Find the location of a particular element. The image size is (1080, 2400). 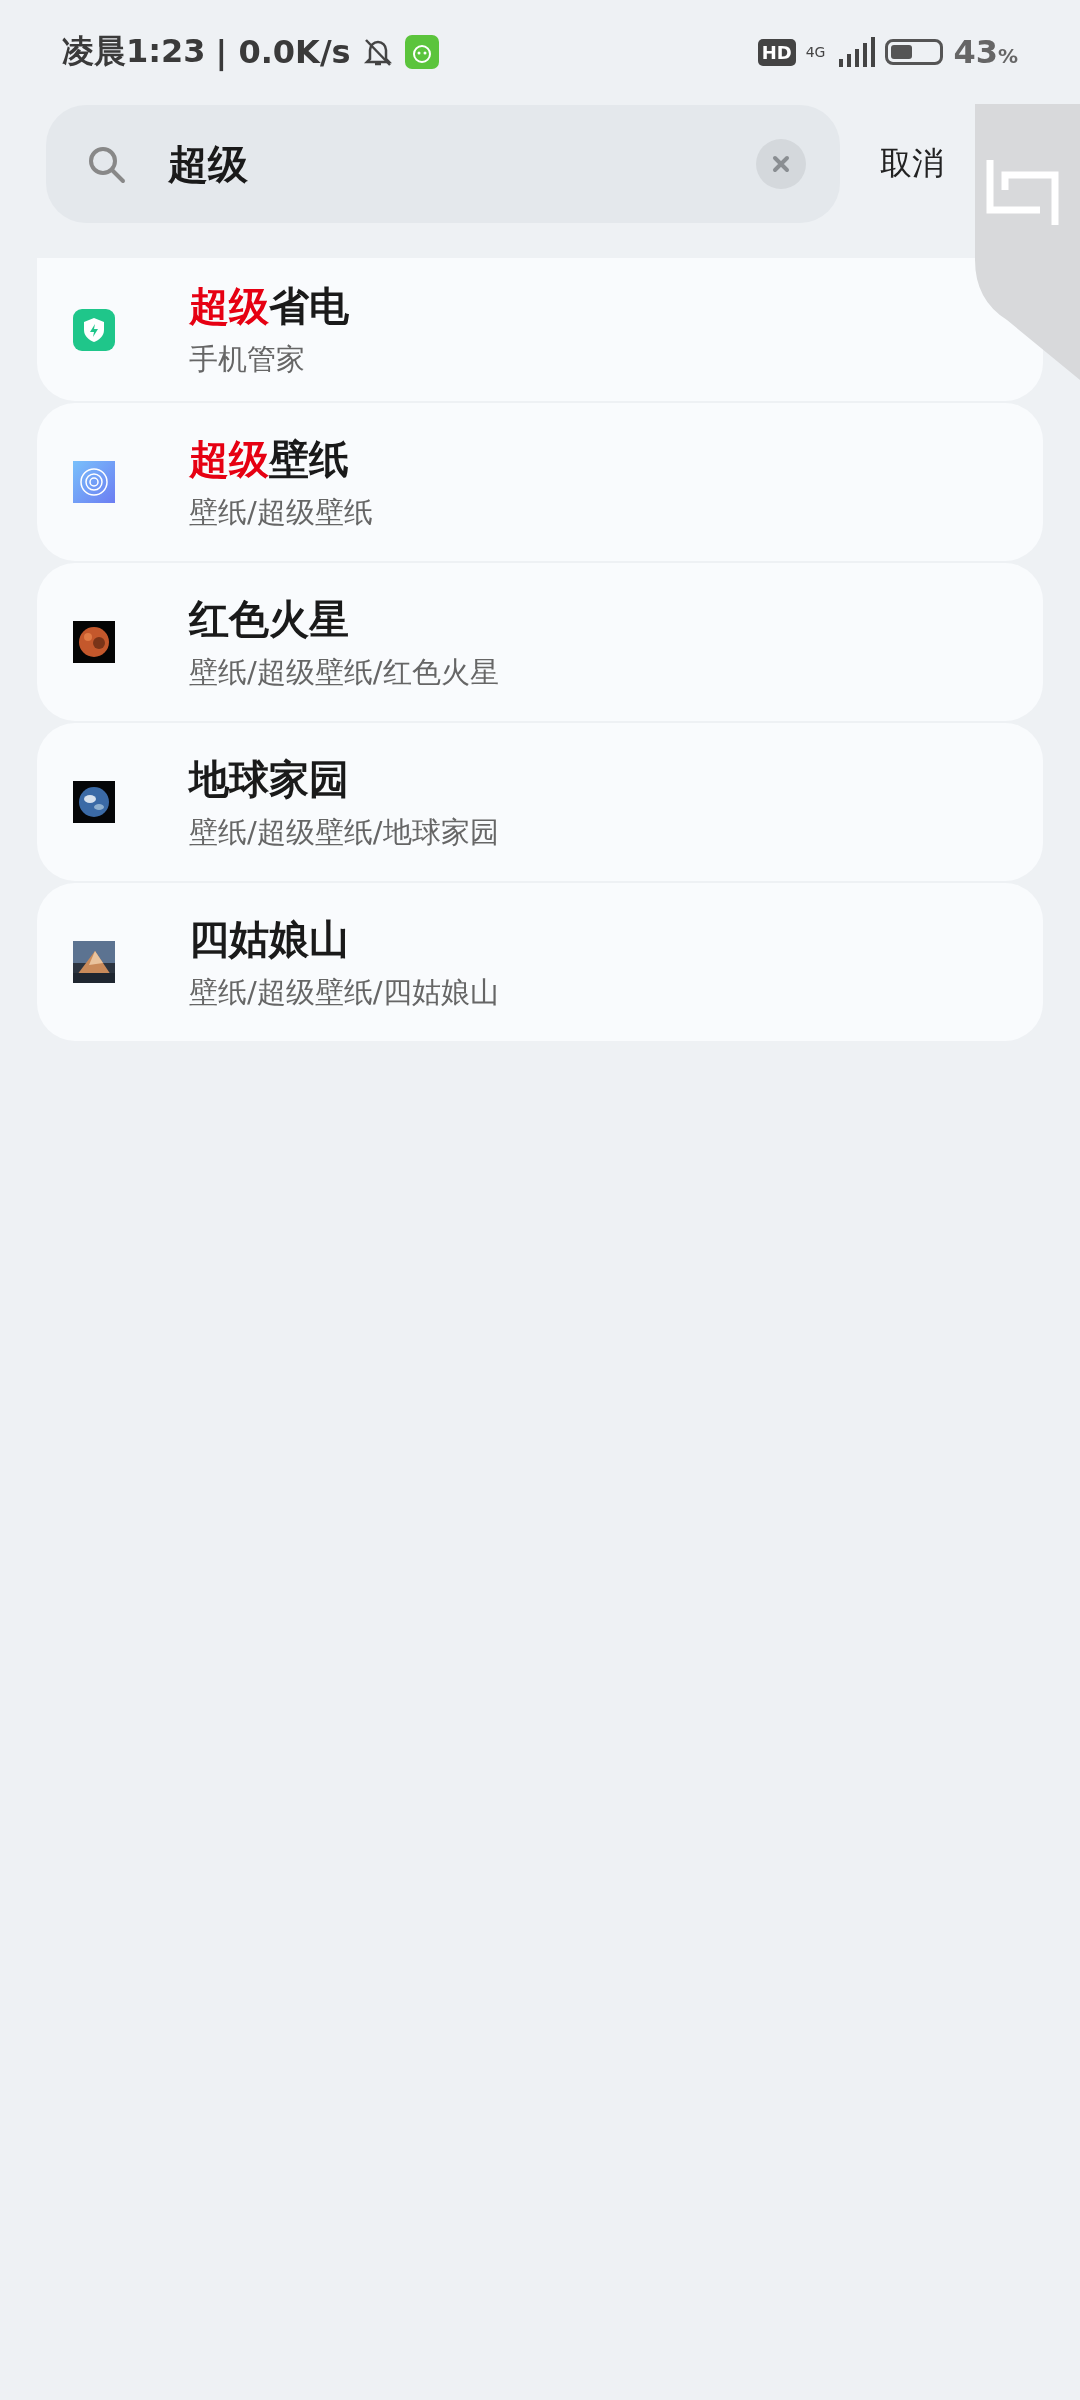

close-icon is located at coordinates (781, 164).